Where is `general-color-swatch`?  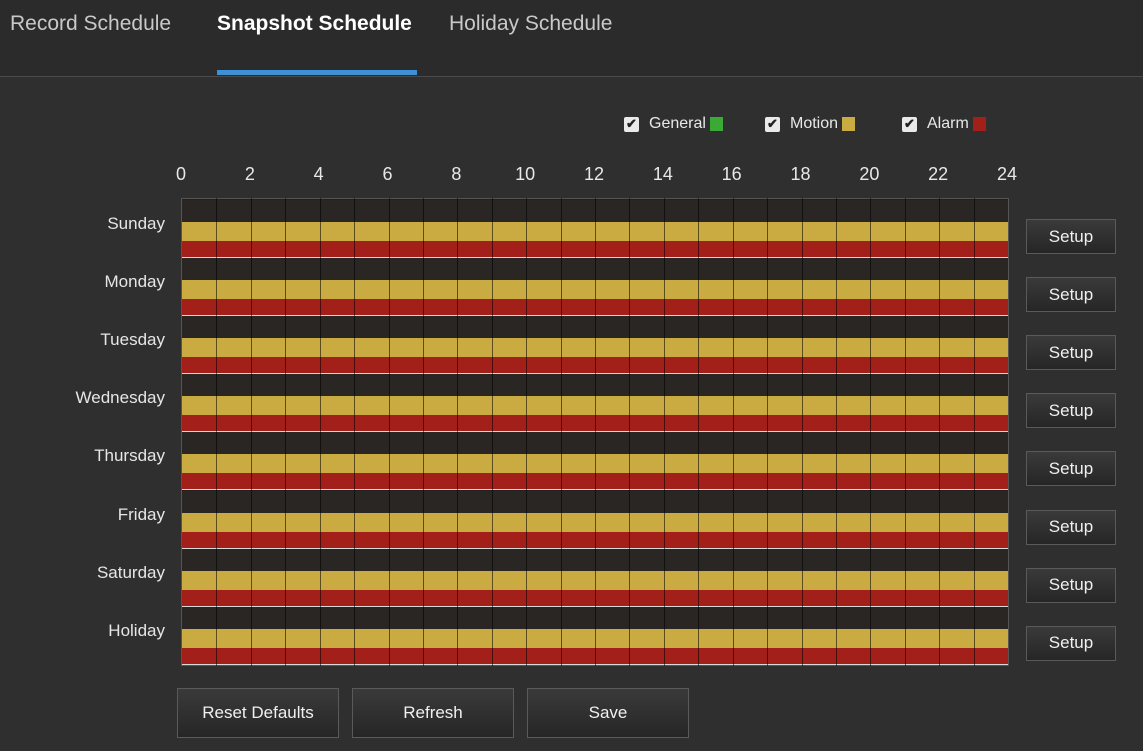 general-color-swatch is located at coordinates (716, 124).